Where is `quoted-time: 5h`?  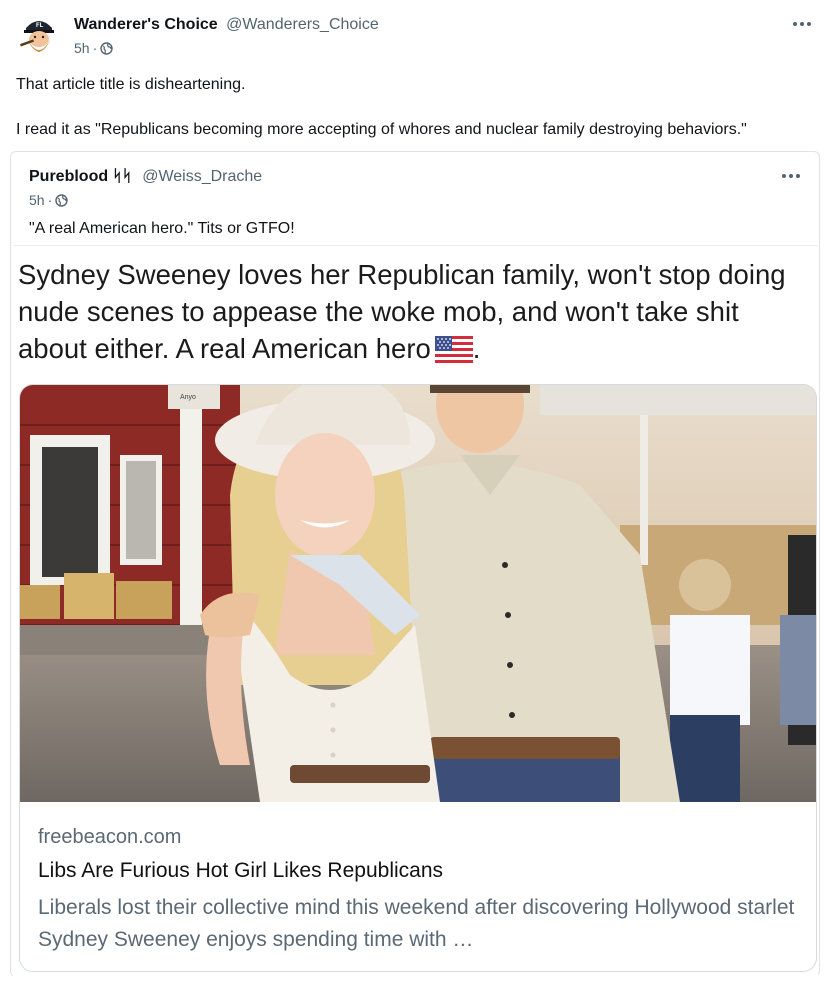 quoted-time: 5h is located at coordinates (37, 200).